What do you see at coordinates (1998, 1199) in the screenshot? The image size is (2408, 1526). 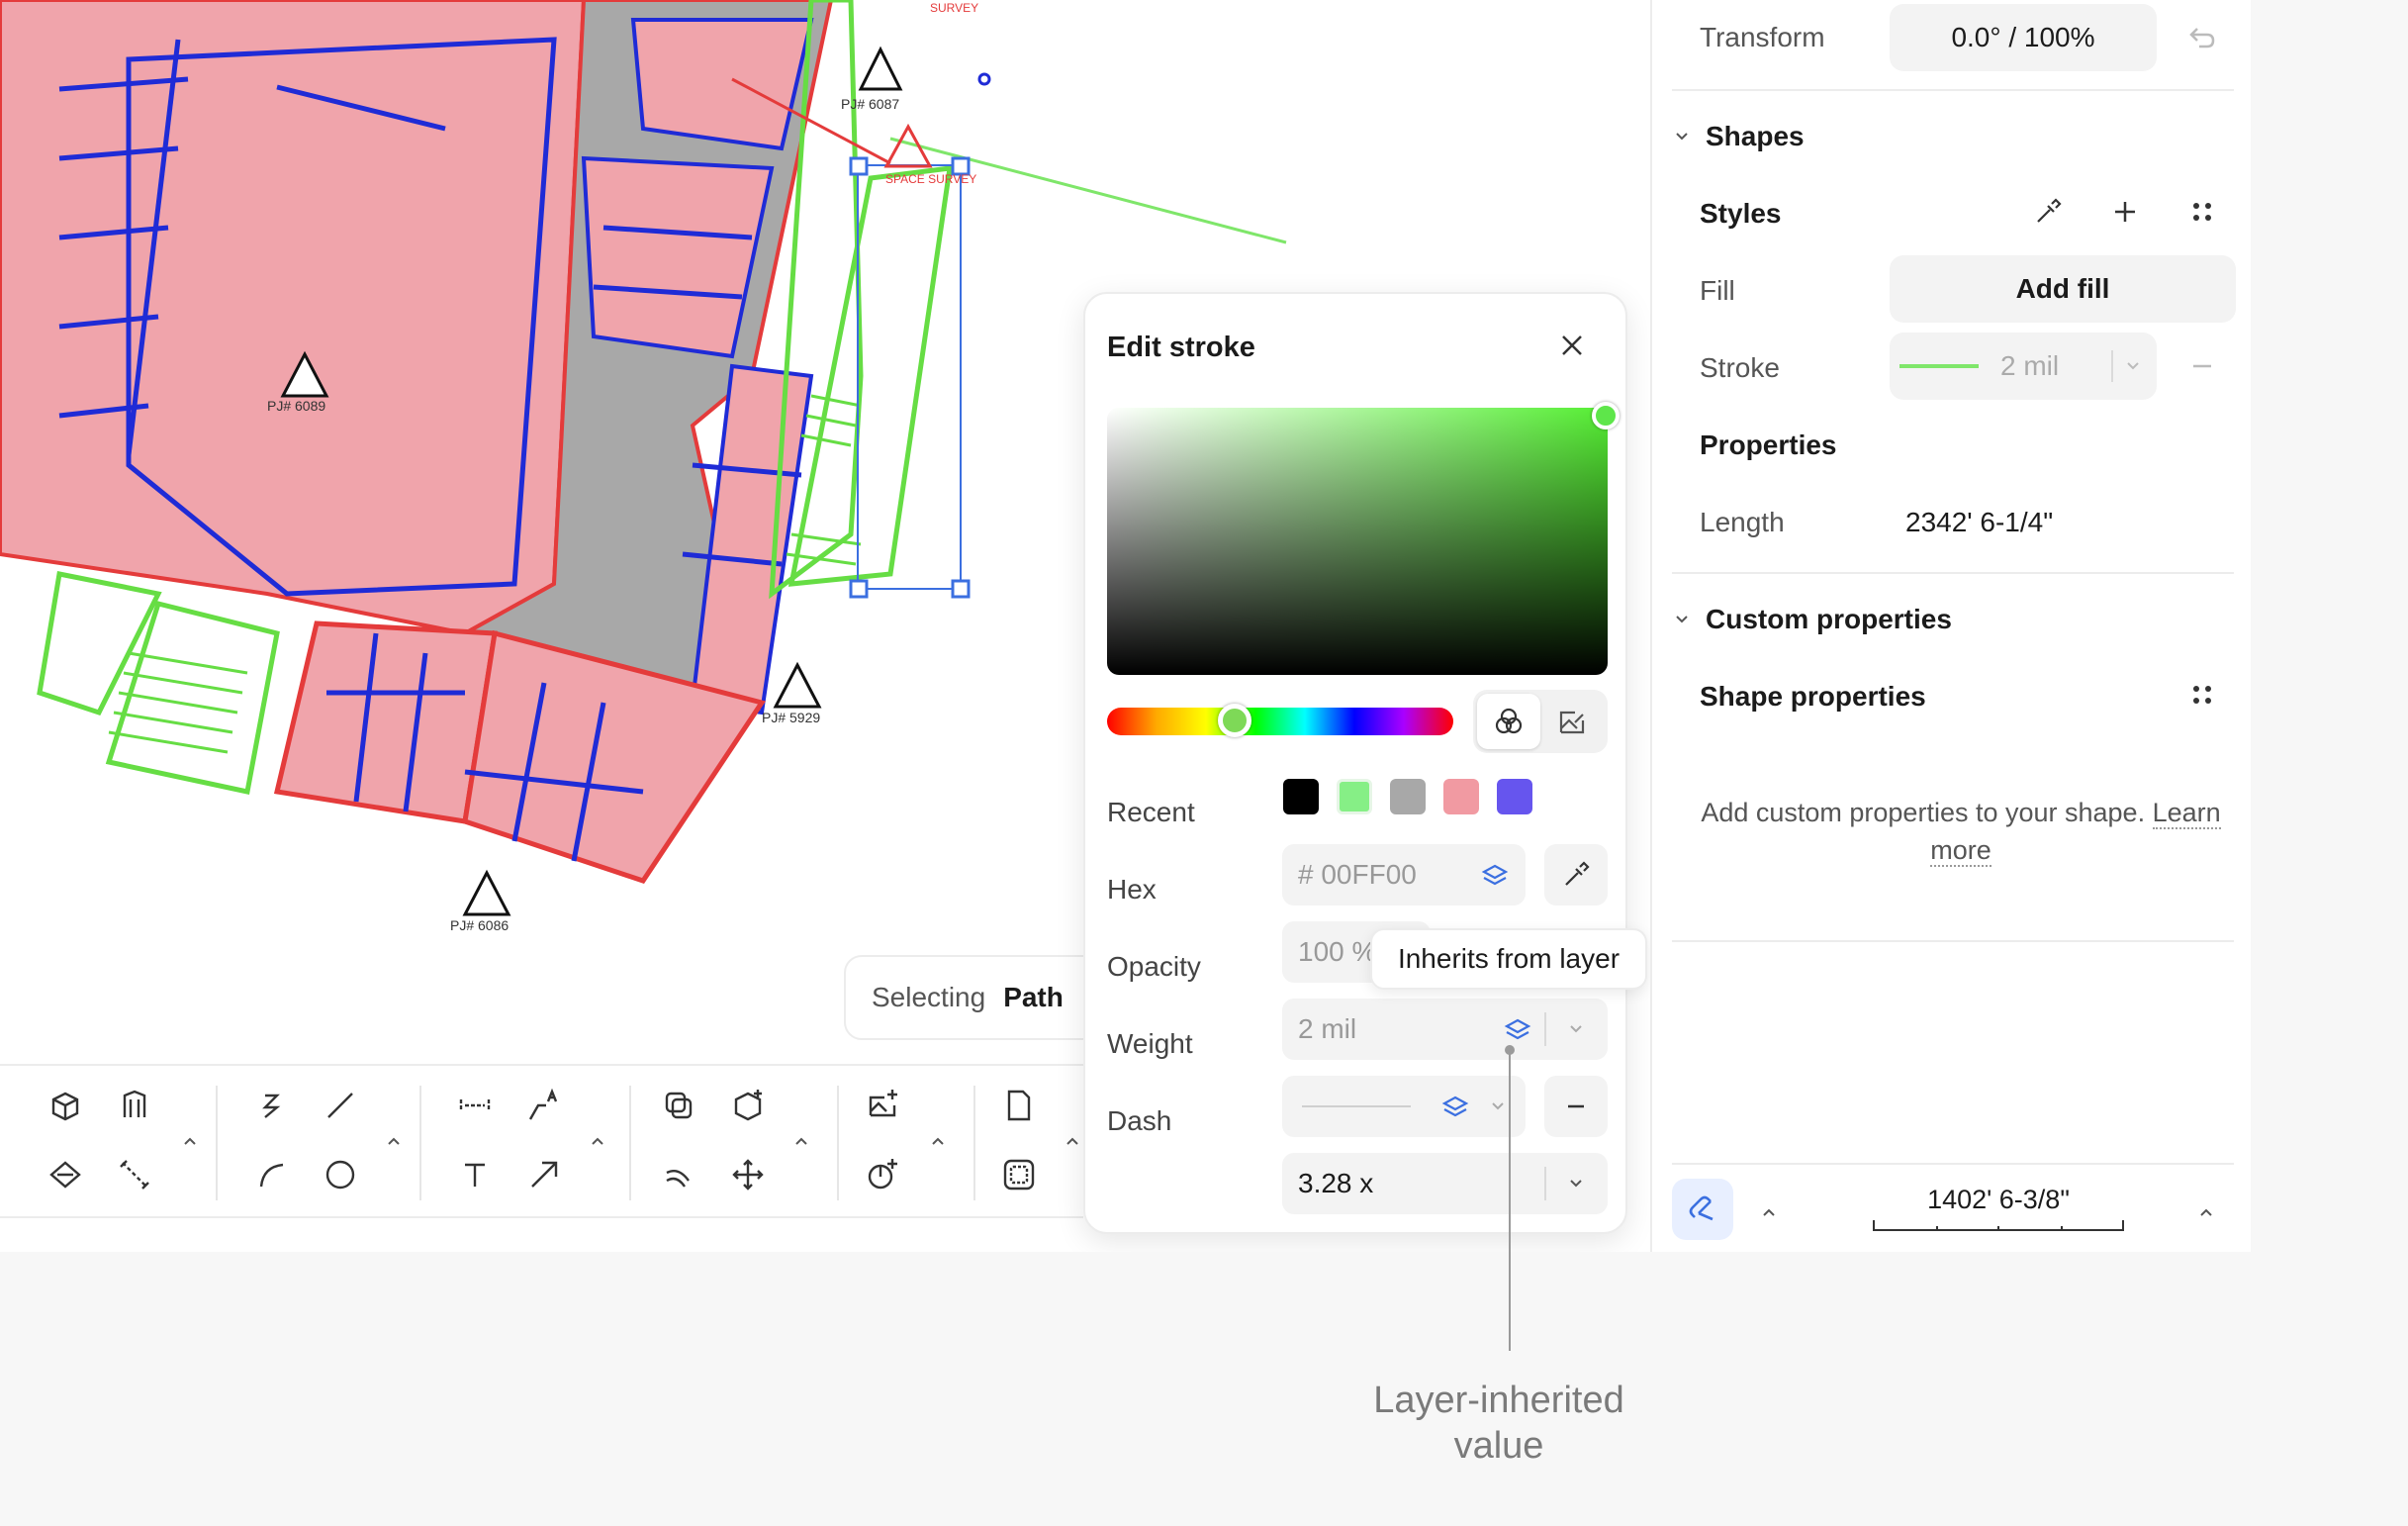 I see `scale-readout: 1402' 6-3/8"` at bounding box center [1998, 1199].